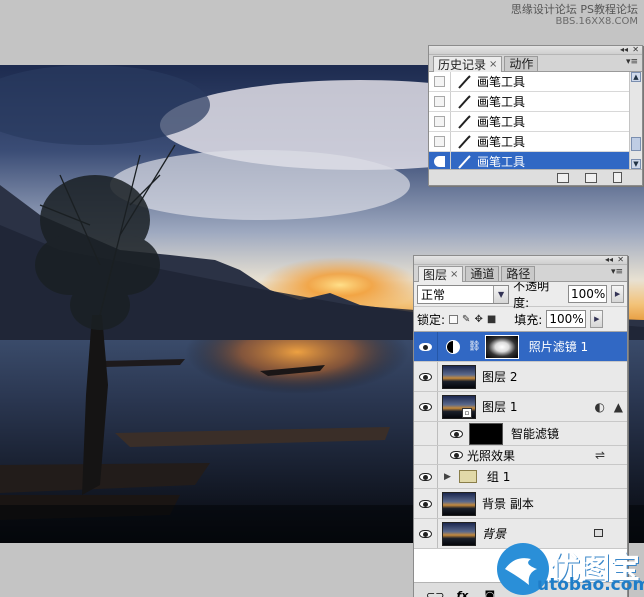 This screenshot has height=597, width=644. I want to click on new-document-from-state-icon, so click(563, 177).